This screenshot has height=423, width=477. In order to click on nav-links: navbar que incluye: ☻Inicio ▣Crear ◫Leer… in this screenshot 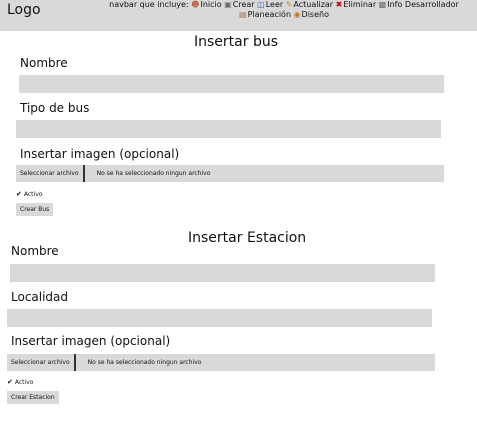, I will do `click(284, 10)`.